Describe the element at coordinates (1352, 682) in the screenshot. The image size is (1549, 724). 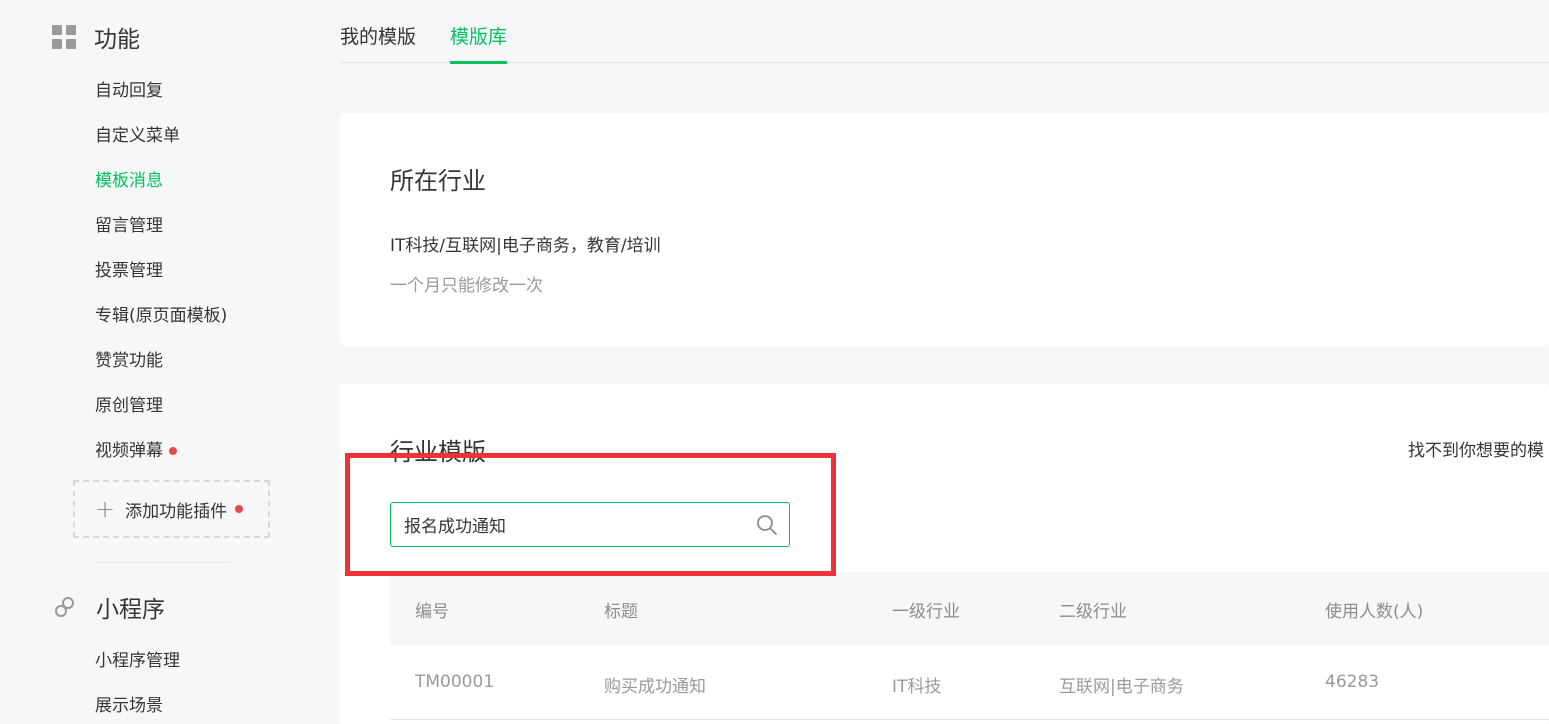
I see `cell-users: 46283` at that location.